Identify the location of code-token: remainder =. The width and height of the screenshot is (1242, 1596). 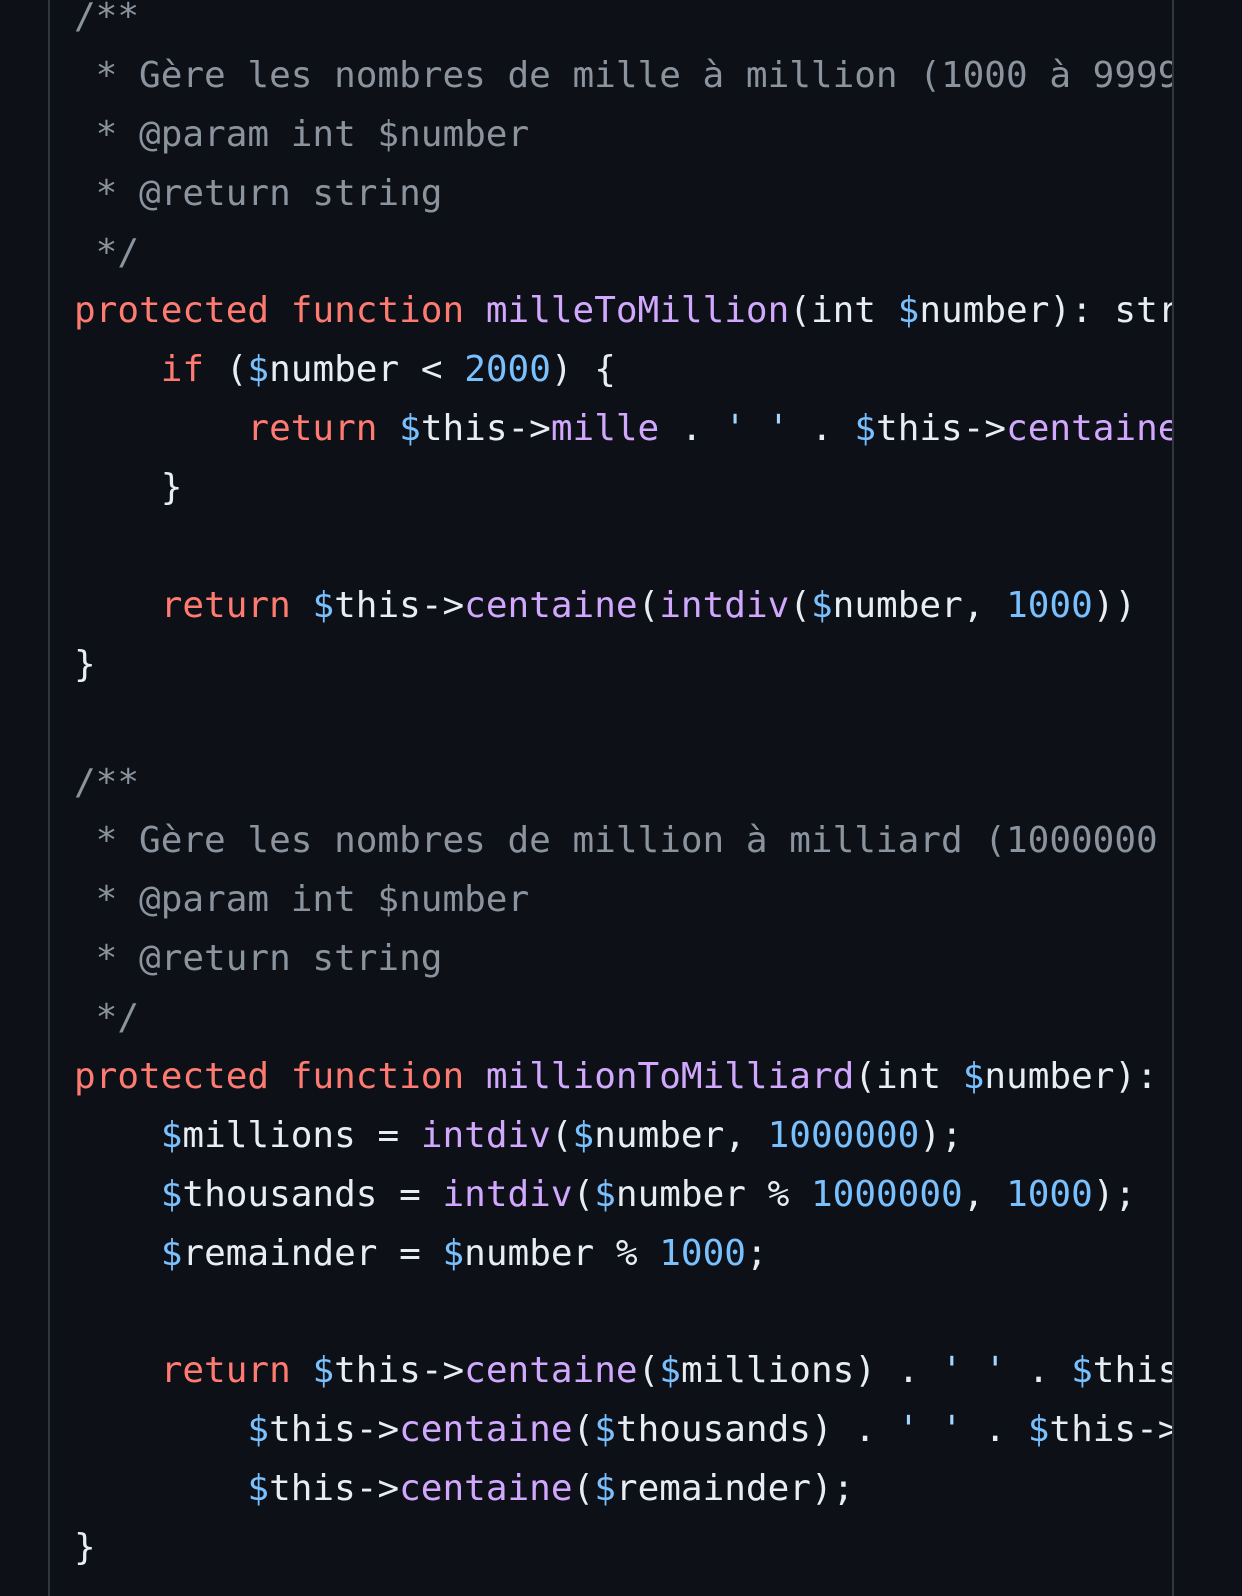
(312, 1253).